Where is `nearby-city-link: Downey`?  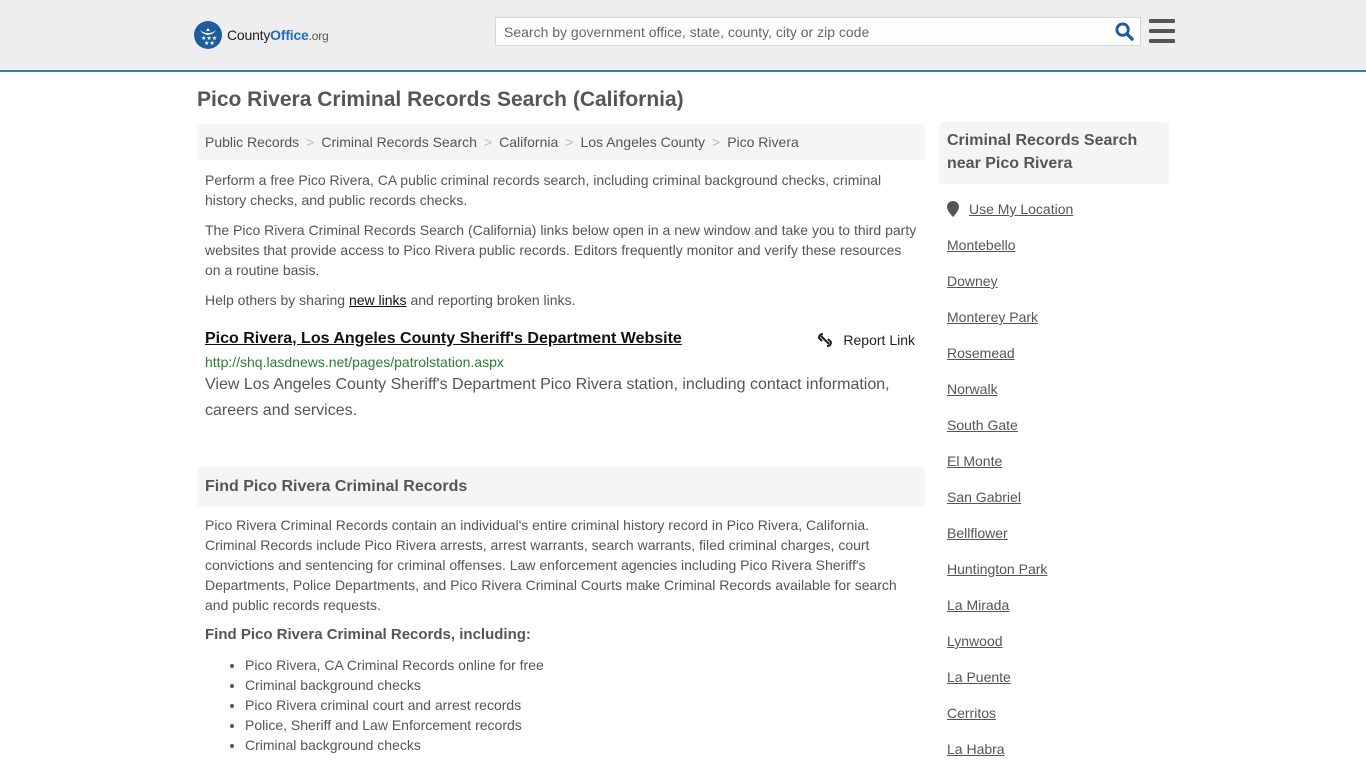 nearby-city-link: Downey is located at coordinates (972, 281).